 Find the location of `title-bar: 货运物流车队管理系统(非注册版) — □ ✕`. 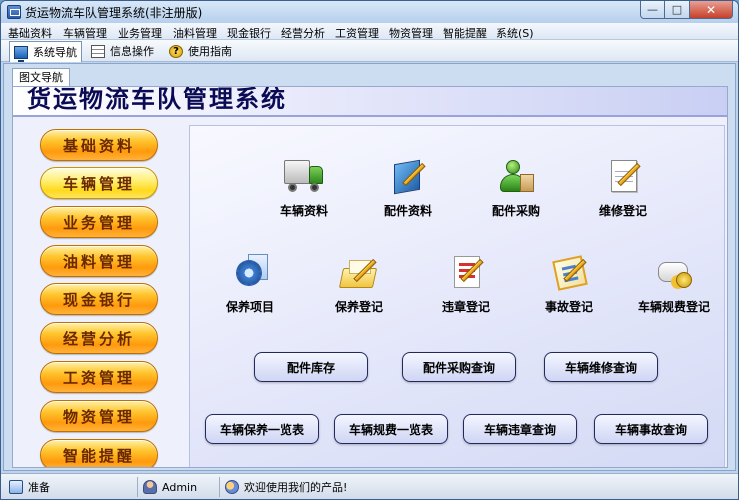

title-bar: 货运物流车队管理系统(非注册版) — □ ✕ is located at coordinates (369, 12).